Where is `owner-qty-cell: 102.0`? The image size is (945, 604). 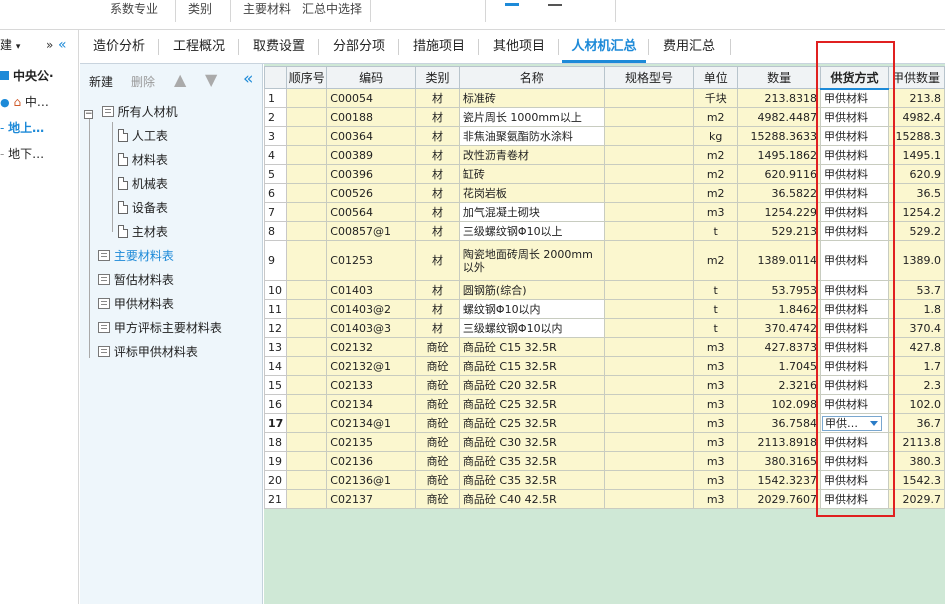 owner-qty-cell: 102.0 is located at coordinates (916, 404).